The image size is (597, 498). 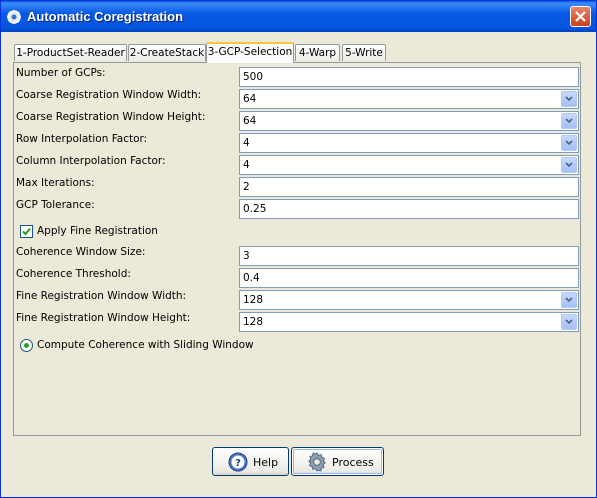 What do you see at coordinates (409, 121) in the screenshot?
I see `coarse-height-combo: 64` at bounding box center [409, 121].